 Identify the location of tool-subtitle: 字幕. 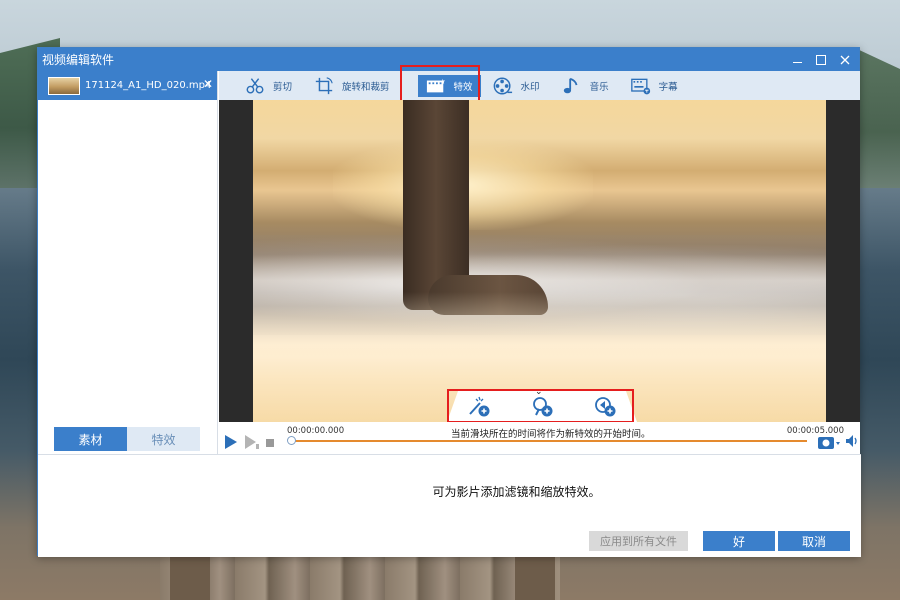
(654, 85).